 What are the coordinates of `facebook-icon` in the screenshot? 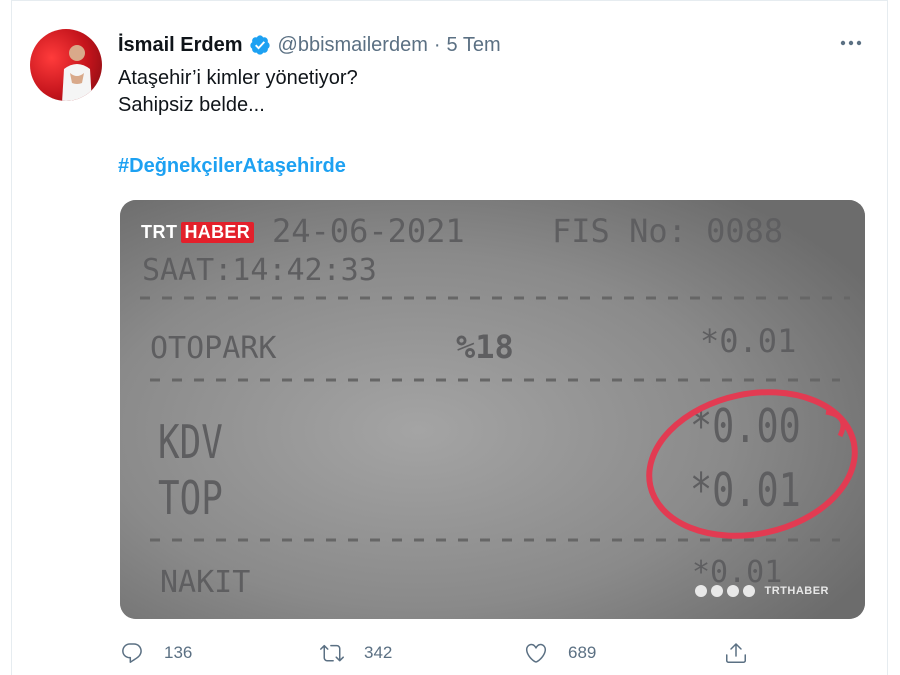 It's located at (700, 591).